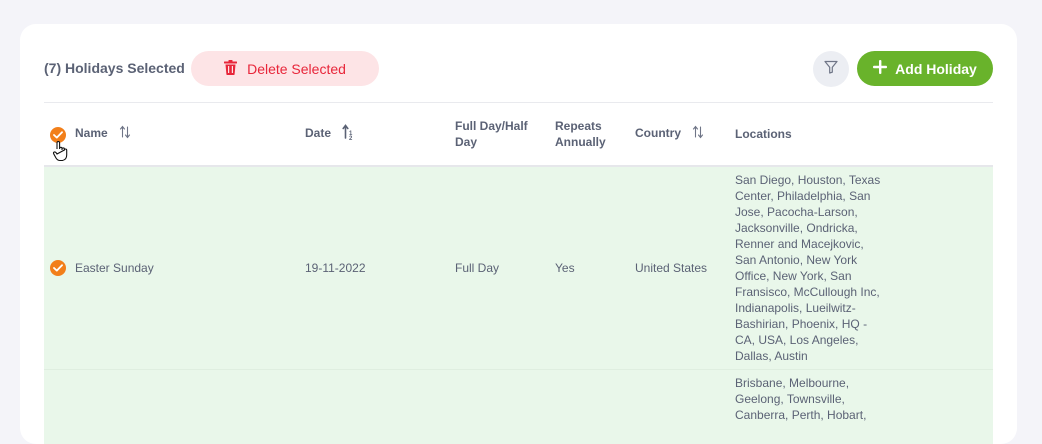 The image size is (1042, 444). Describe the element at coordinates (477, 268) in the screenshot. I see `cell-full-half-day: Full Day` at that location.